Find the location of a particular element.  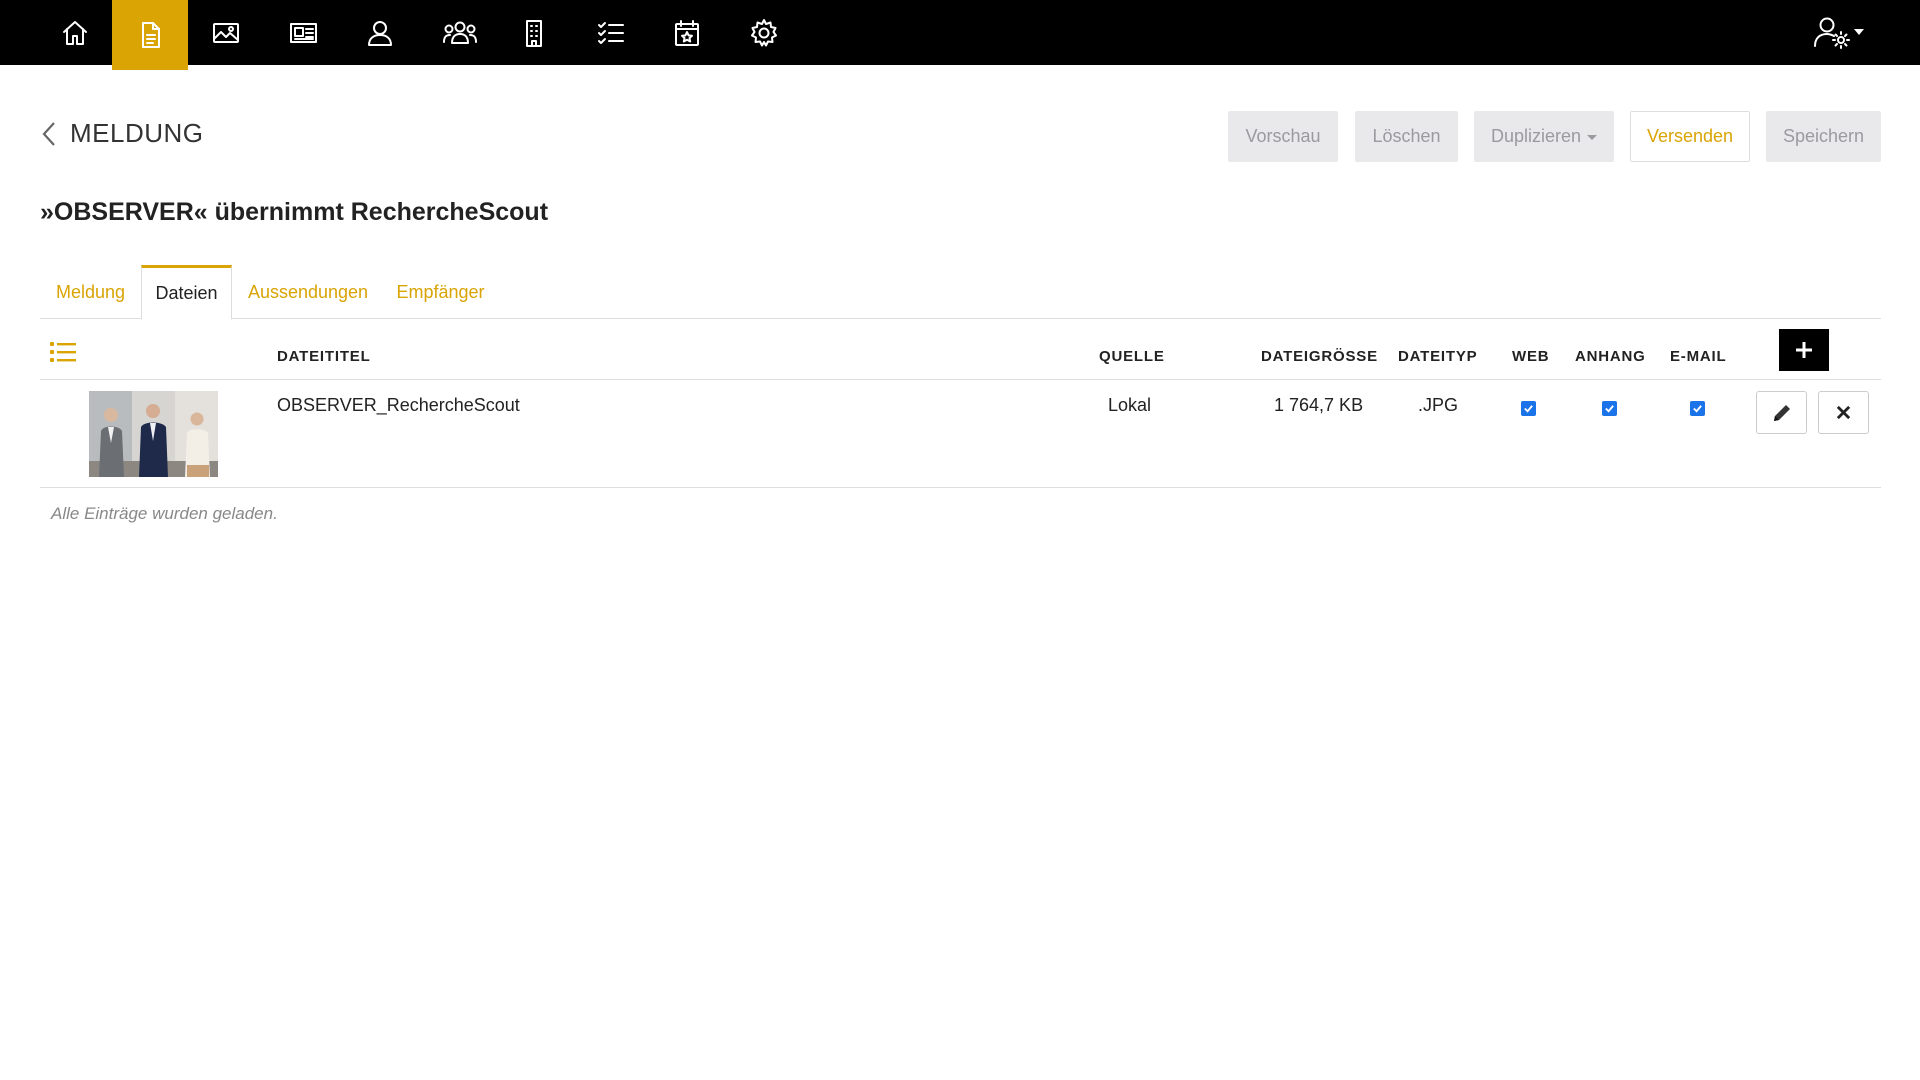

file-source: Lokal is located at coordinates (1130, 405).